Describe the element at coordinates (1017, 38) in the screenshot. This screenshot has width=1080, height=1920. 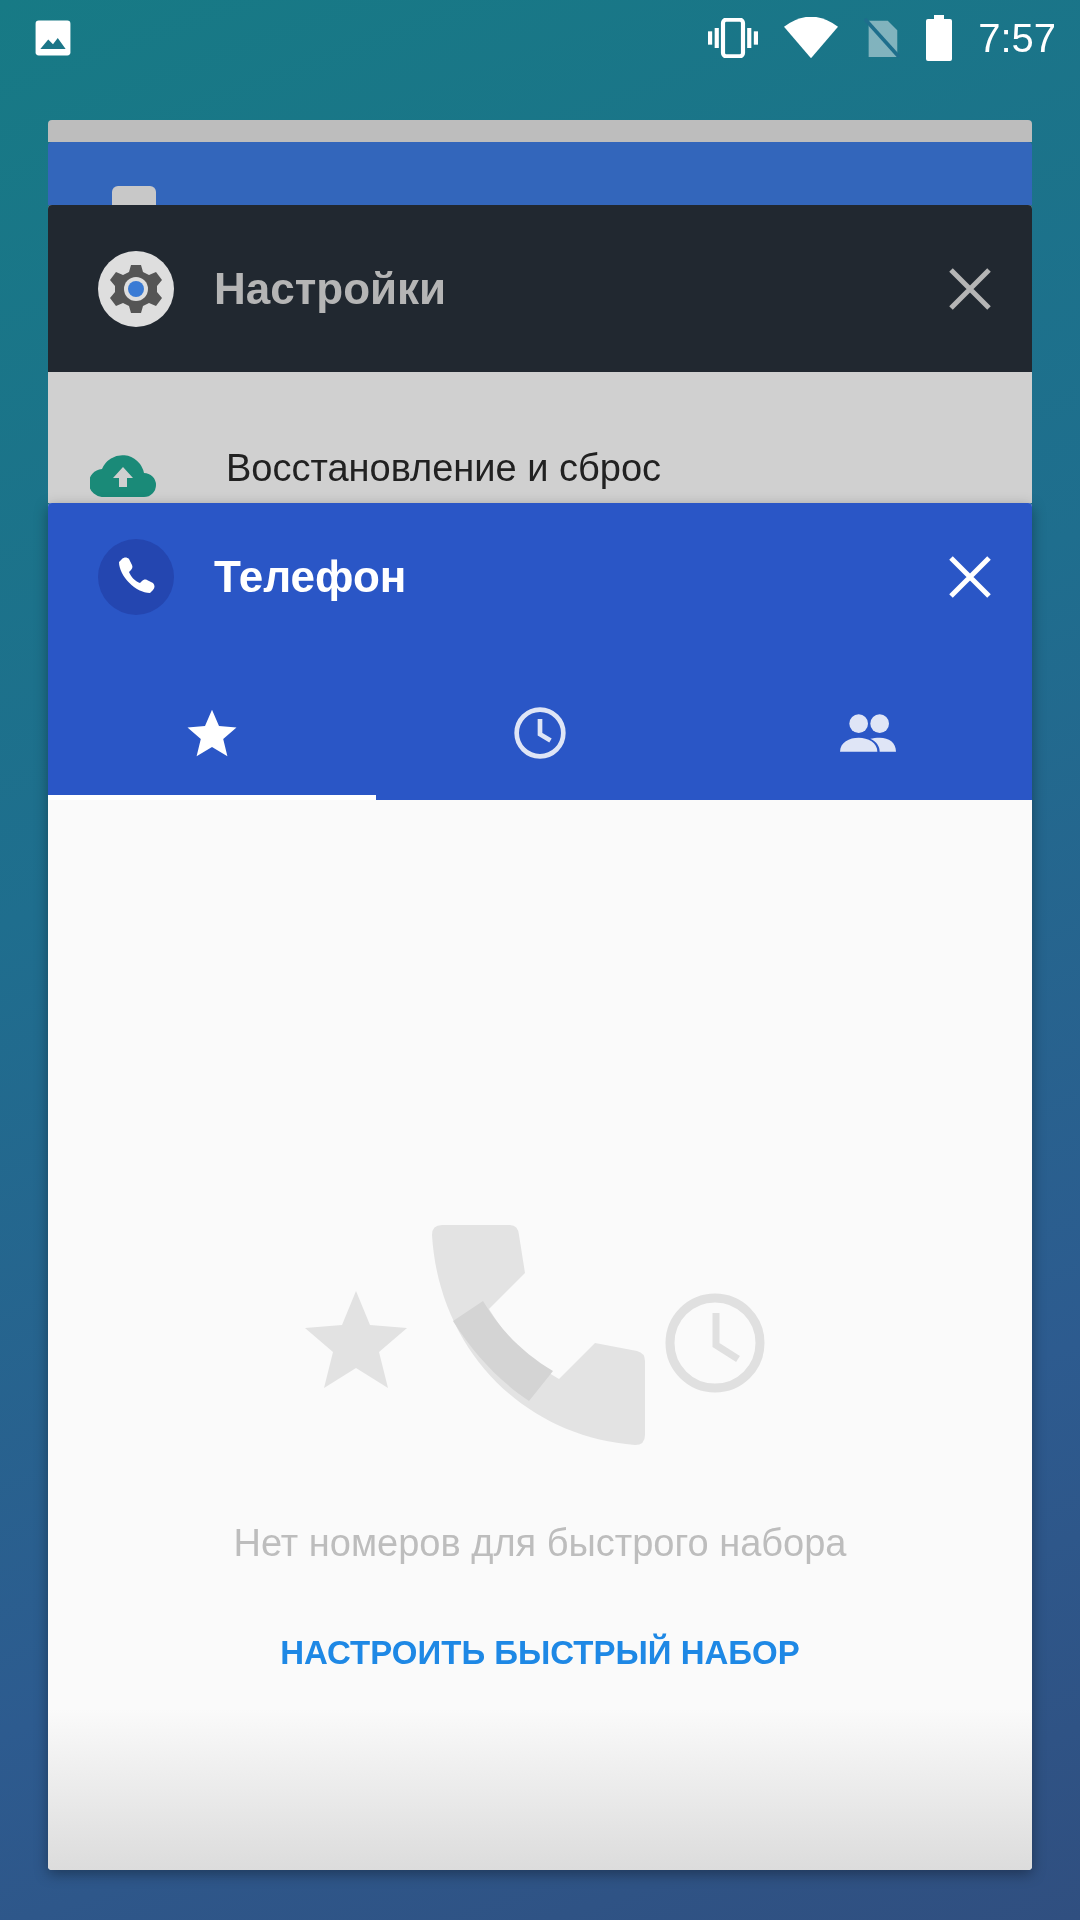
I see `clock-time: 7:57` at that location.